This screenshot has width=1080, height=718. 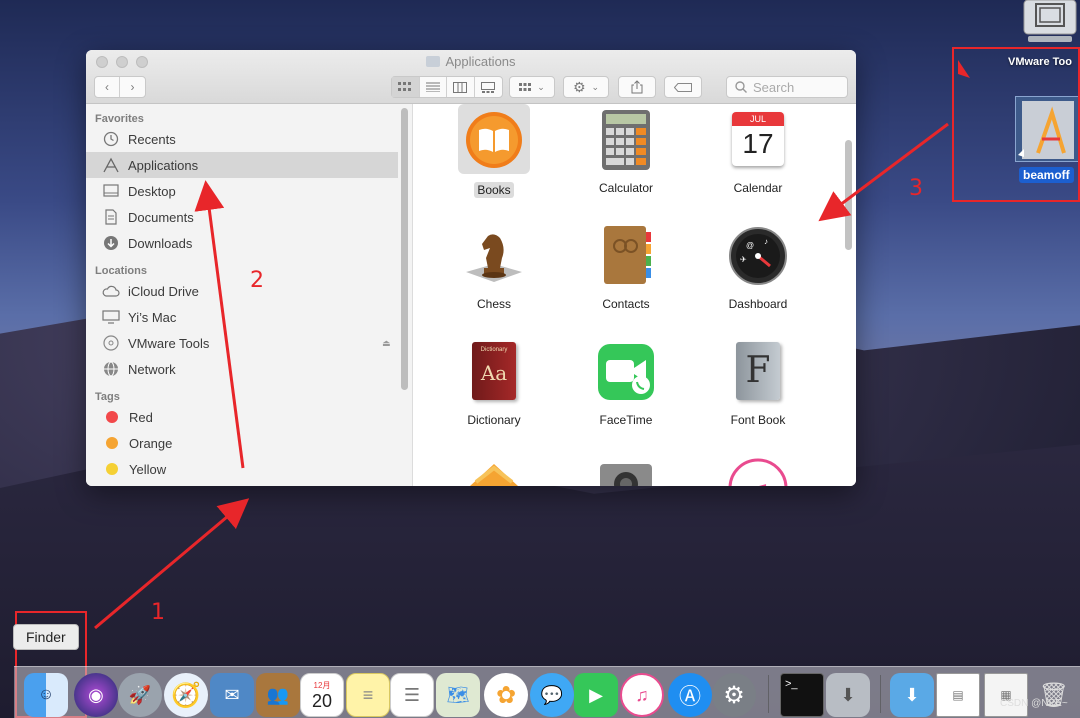 I want to click on checklist-icon: ☰, so click(x=412, y=694).